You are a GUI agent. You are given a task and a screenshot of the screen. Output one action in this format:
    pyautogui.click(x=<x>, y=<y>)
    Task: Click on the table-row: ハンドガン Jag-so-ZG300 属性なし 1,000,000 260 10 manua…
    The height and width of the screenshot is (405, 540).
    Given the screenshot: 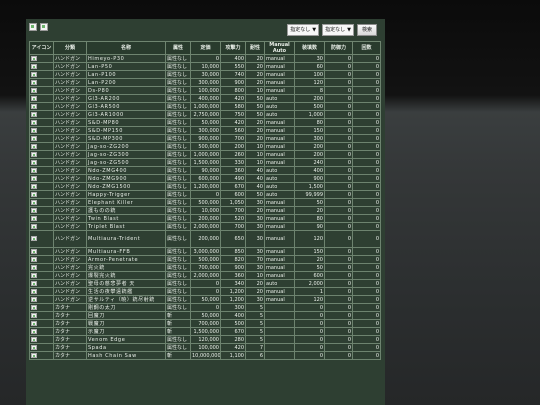 What is the action you would take?
    pyautogui.click(x=205, y=154)
    